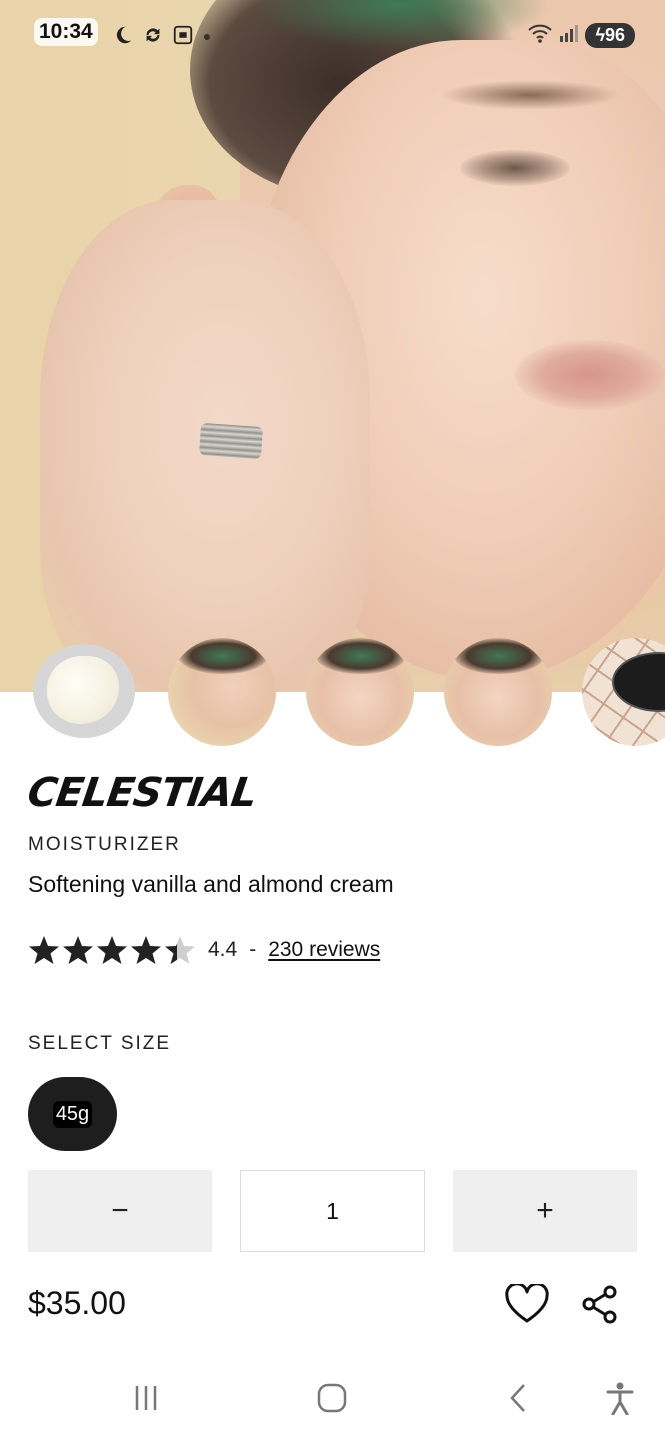 Image resolution: width=665 pixels, height=1440 pixels. Describe the element at coordinates (620, 1398) in the screenshot. I see `accessibility-icon` at that location.